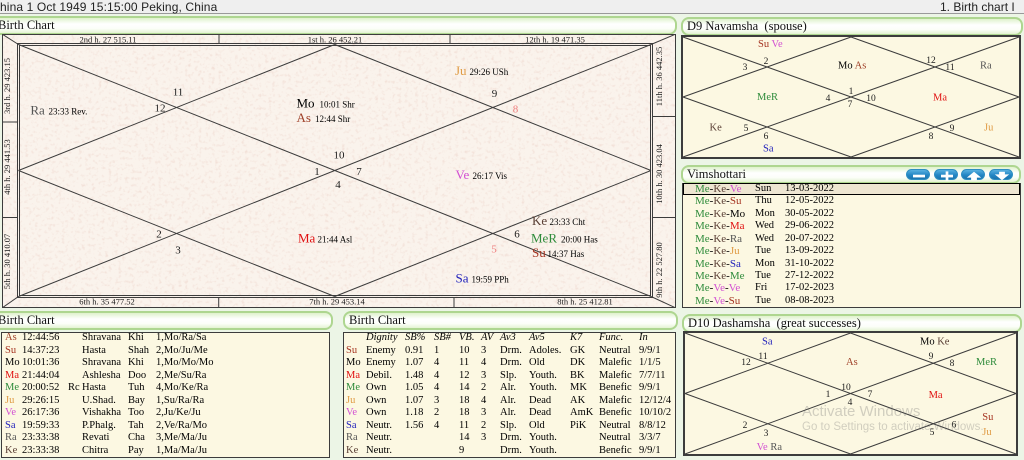 This screenshot has height=460, width=1024. What do you see at coordinates (770, 447) in the screenshot?
I see `svg-text: Ve Ra` at bounding box center [770, 447].